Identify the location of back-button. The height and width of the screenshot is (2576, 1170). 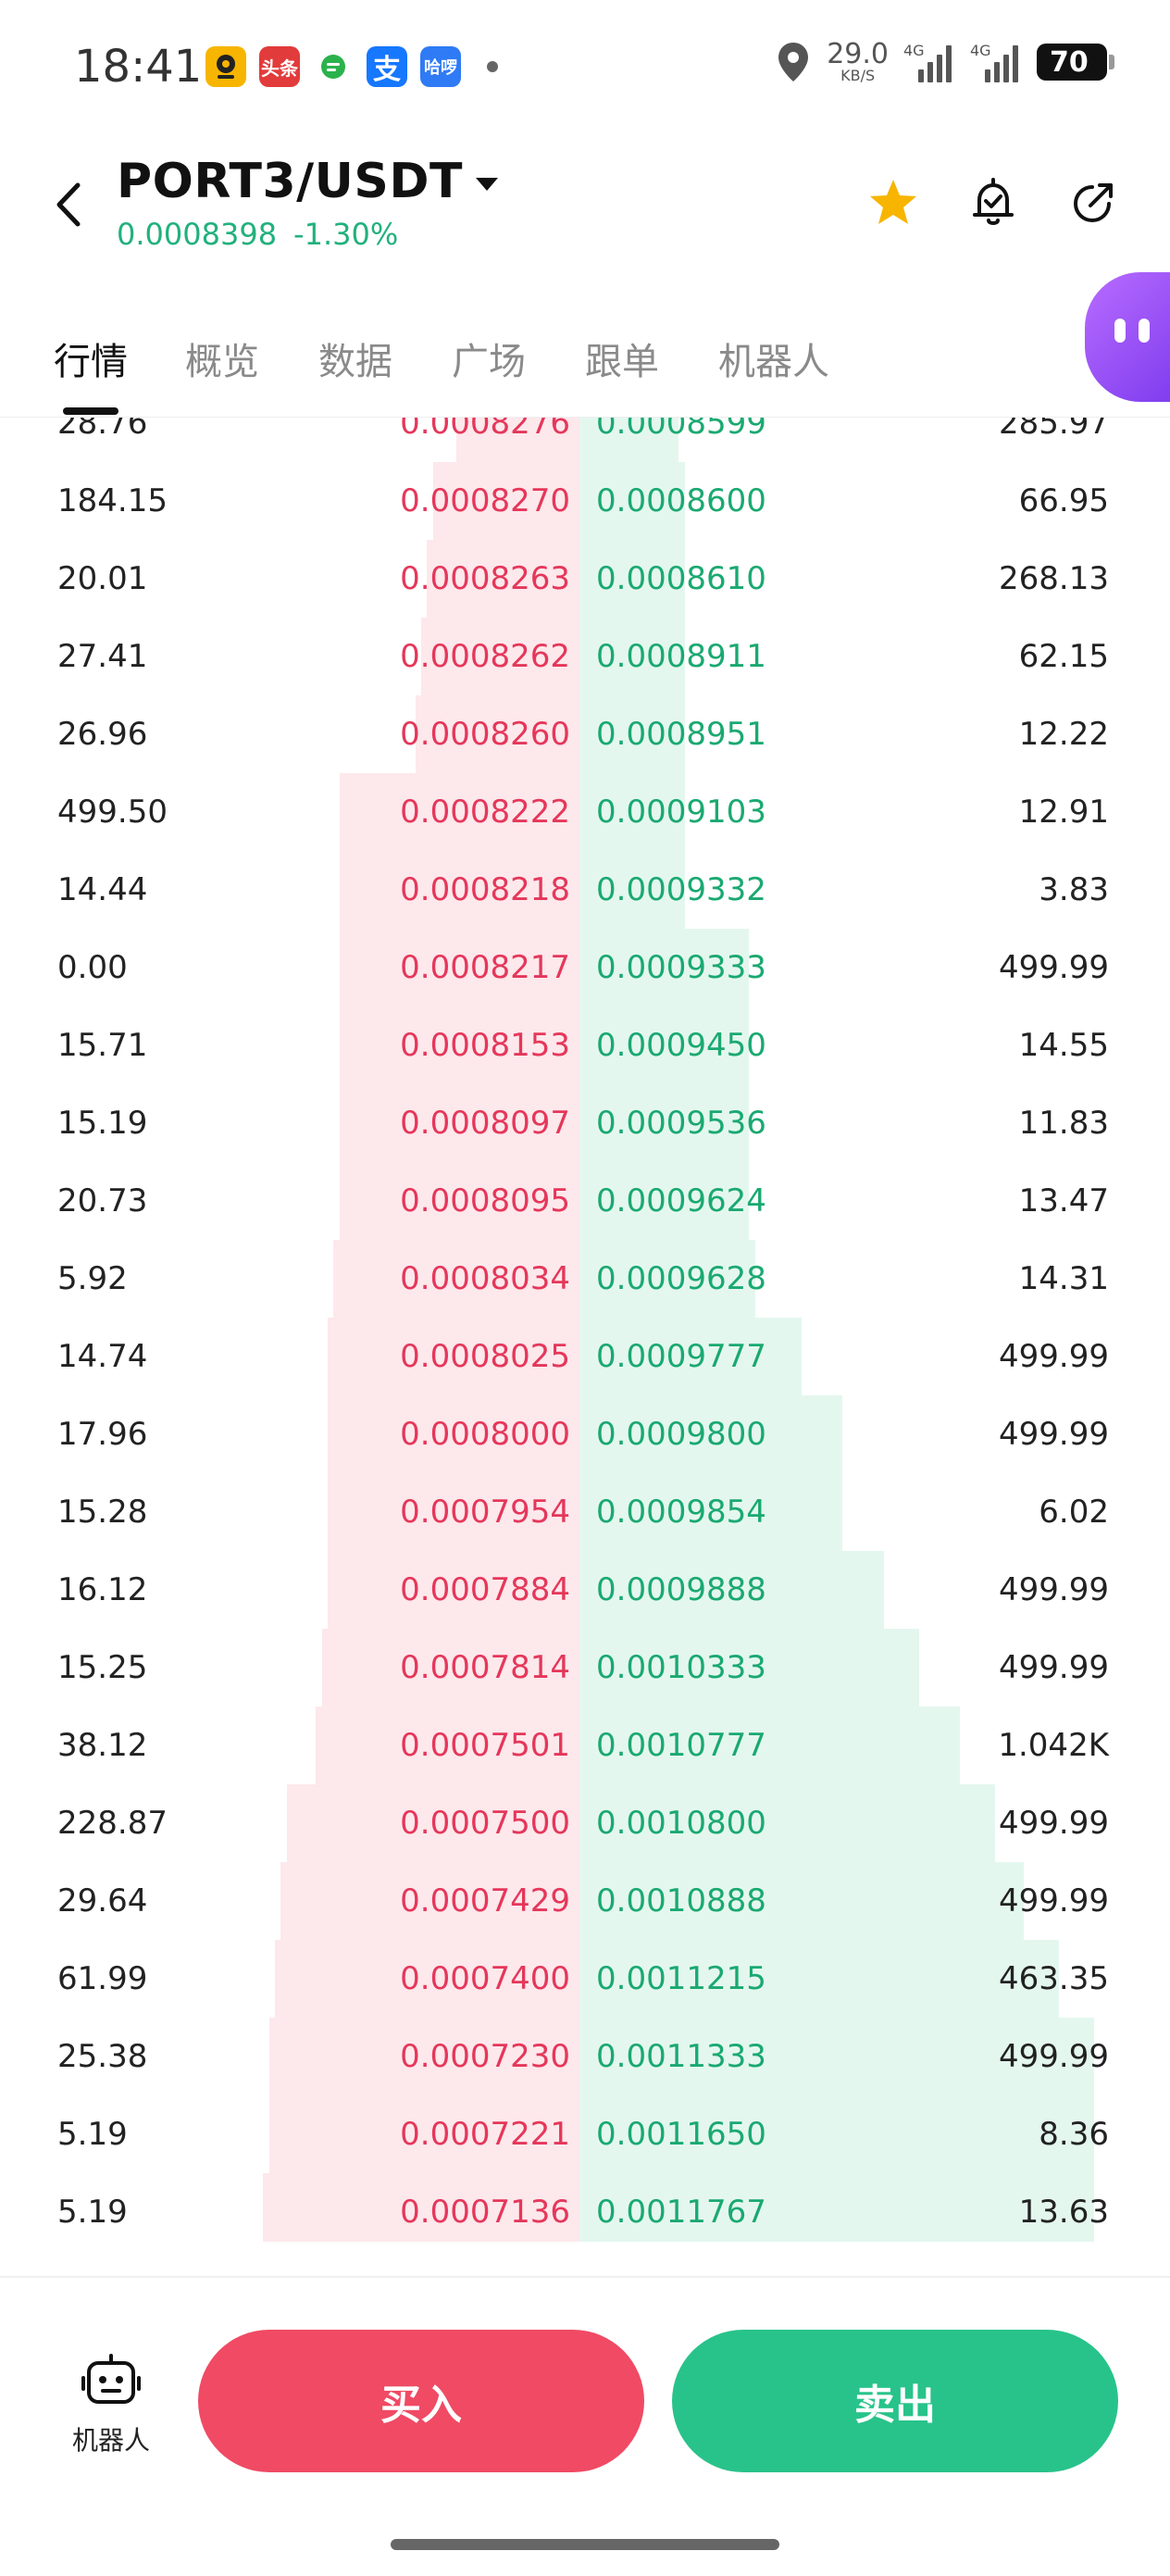
(69, 204).